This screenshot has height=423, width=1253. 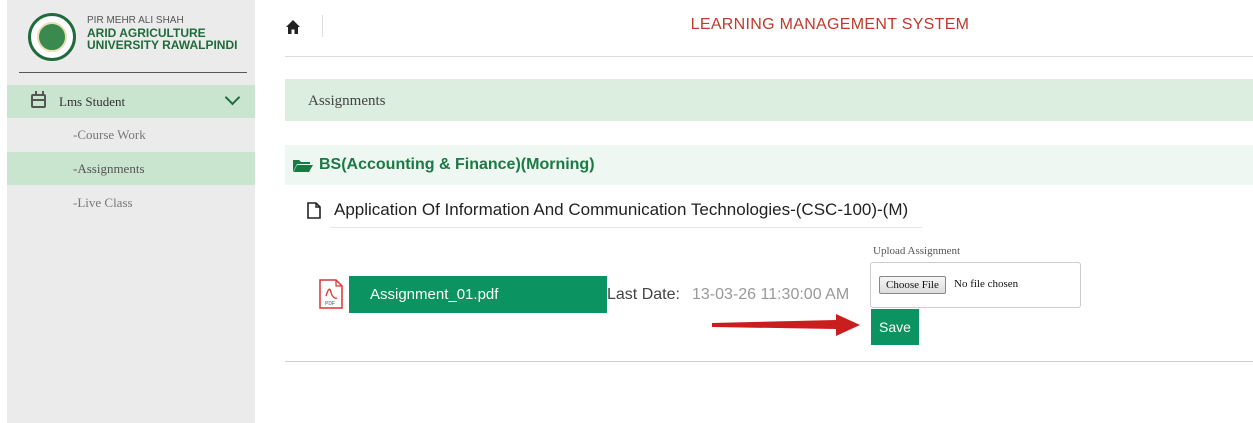 I want to click on app-title: LEARNING MANAGEMENT SYSTEM, so click(x=830, y=24).